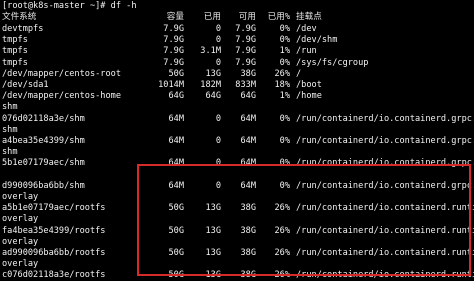 The image size is (474, 281). I want to click on mount-cell: /sys/fs/cgroup, so click(332, 62).